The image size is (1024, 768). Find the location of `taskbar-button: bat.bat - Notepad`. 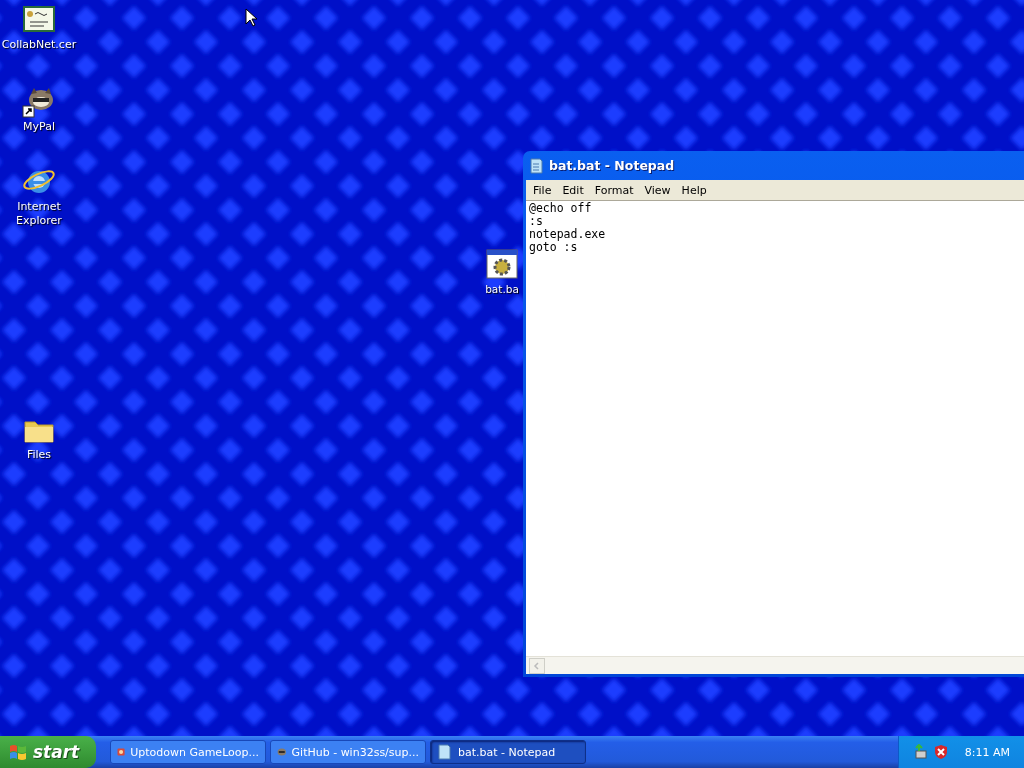

taskbar-button: bat.bat - Notepad is located at coordinates (508, 752).